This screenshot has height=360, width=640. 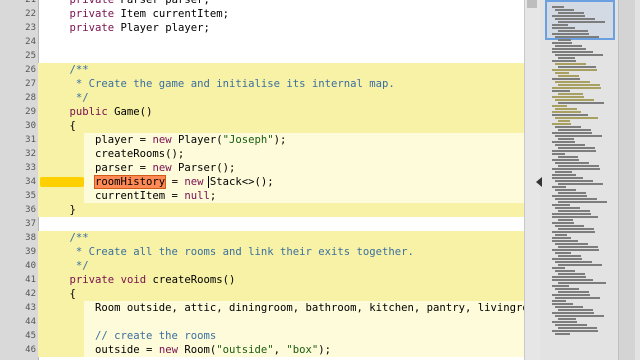 I want to click on overview-scrollbar, so click(x=626, y=180).